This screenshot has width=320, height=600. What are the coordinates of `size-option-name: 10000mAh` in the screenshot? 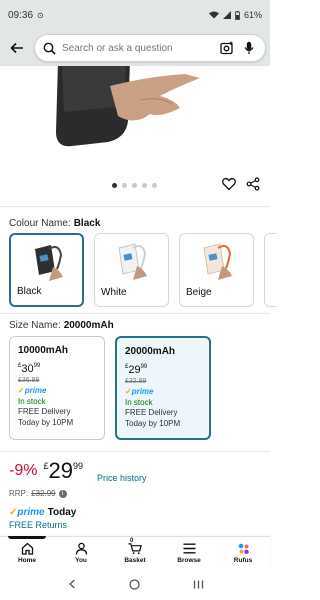 It's located at (43, 350).